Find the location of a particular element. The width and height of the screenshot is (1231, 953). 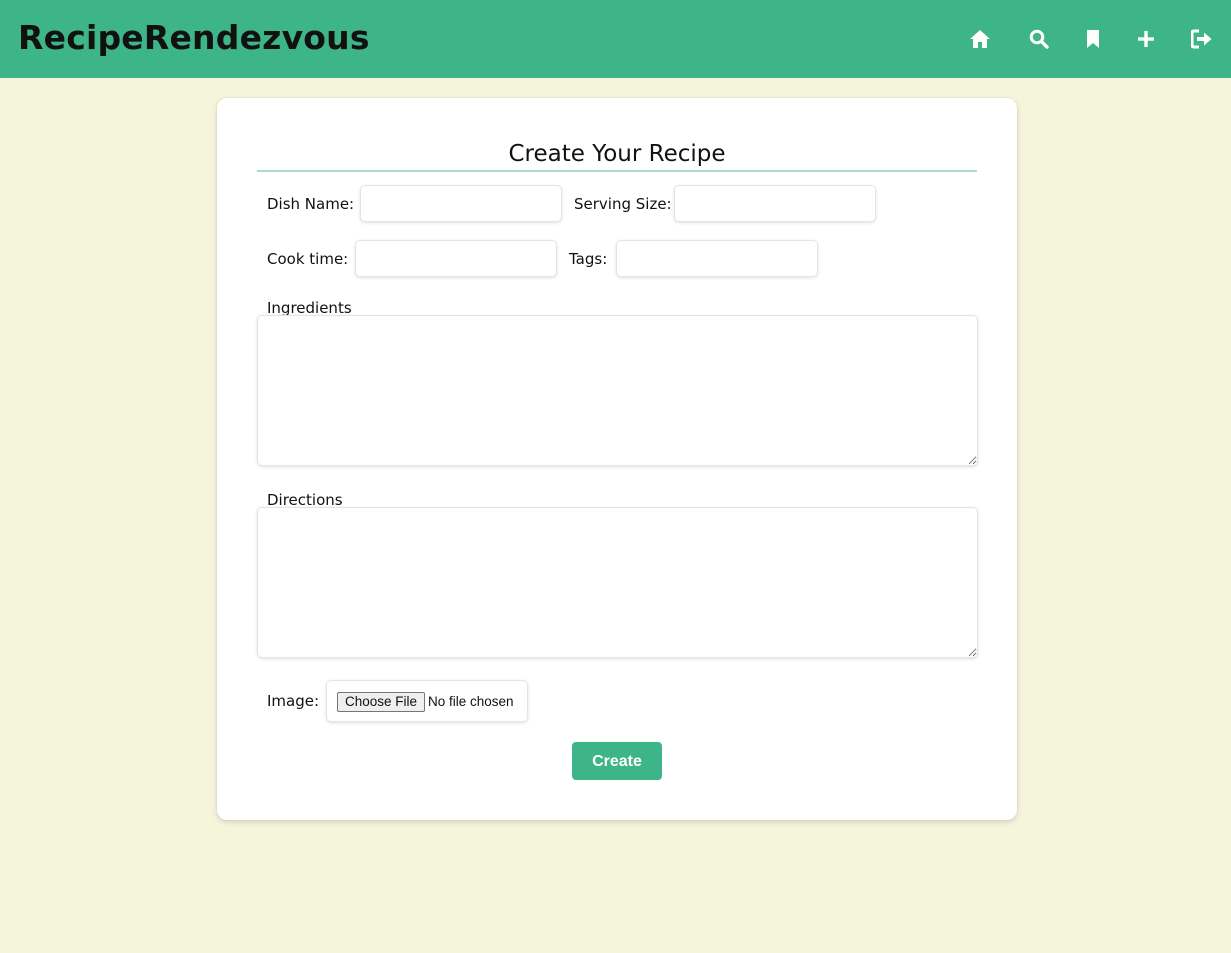

create-button: Create is located at coordinates (617, 761).